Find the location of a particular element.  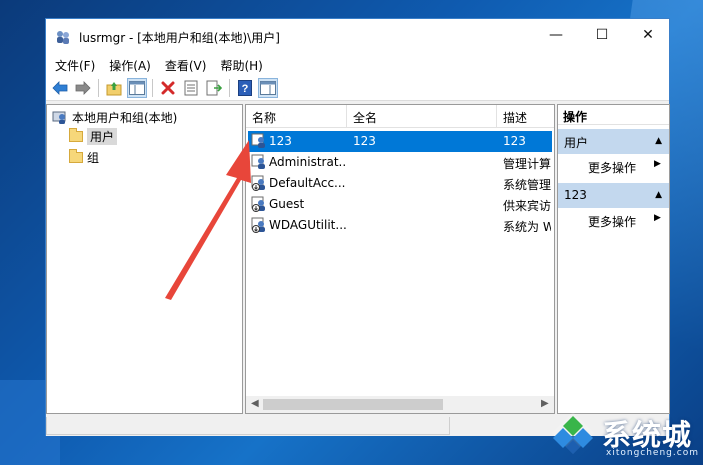

xitongcheng-logo-icon is located at coordinates (573, 433).